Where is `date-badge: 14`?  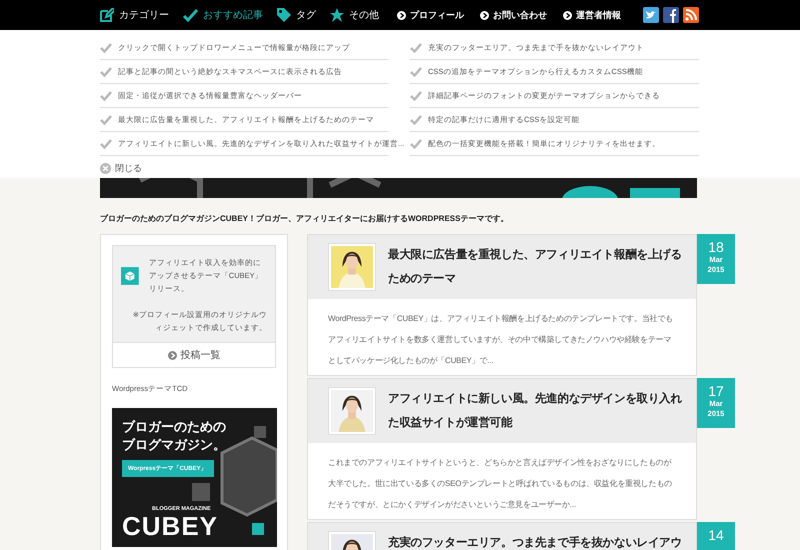 date-badge: 14 is located at coordinates (716, 536).